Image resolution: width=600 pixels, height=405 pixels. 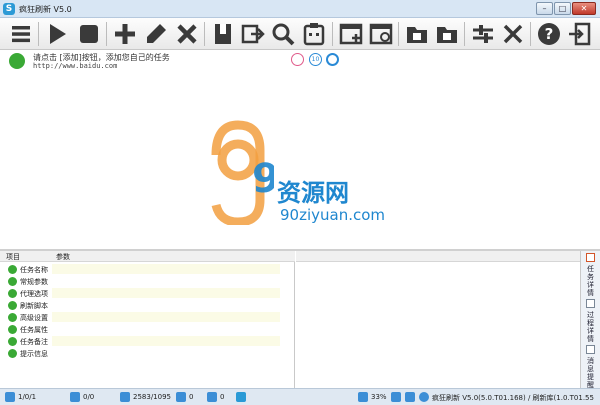 I want to click on ie-window-button, so click(x=381, y=34).